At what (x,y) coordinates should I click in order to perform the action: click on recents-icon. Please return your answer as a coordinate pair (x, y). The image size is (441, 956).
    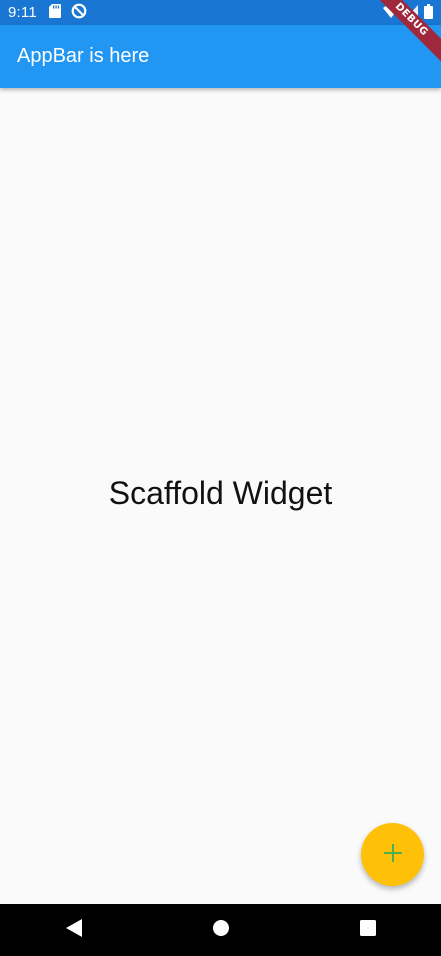
    Looking at the image, I should click on (368, 930).